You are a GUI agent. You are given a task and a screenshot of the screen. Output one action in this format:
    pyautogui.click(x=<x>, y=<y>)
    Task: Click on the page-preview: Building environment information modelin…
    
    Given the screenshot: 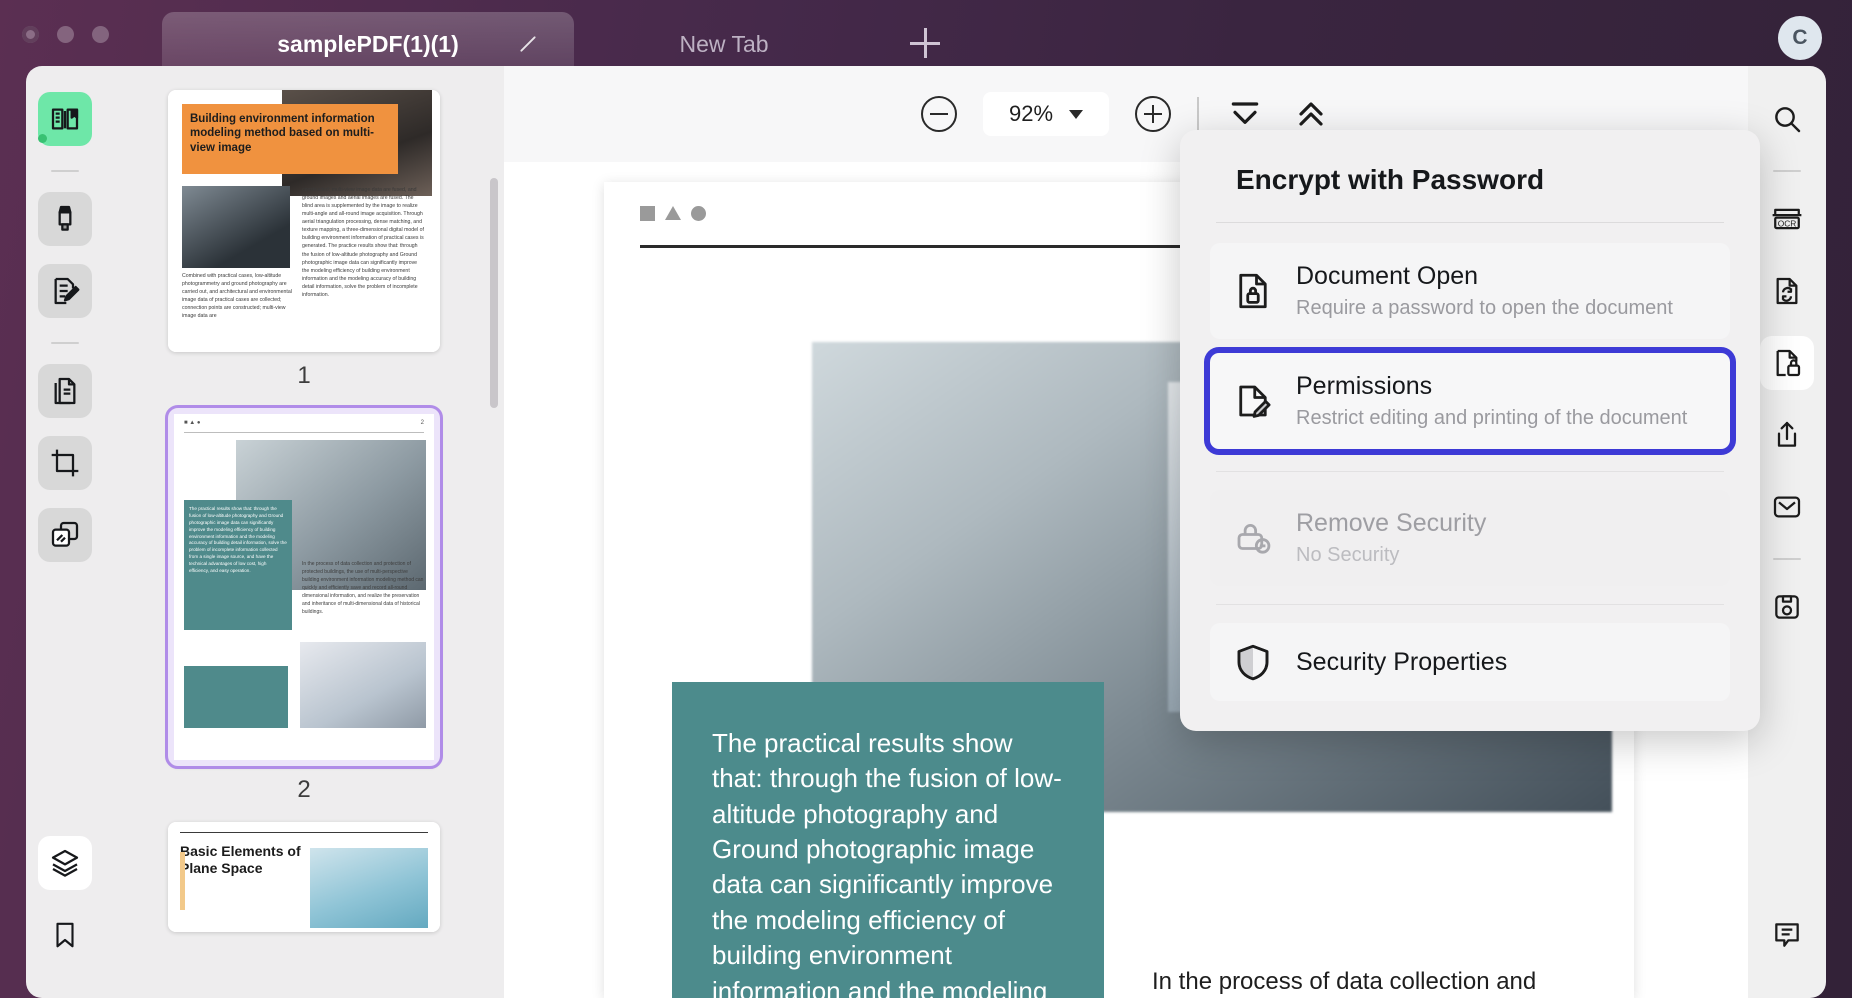 What is the action you would take?
    pyautogui.click(x=304, y=221)
    